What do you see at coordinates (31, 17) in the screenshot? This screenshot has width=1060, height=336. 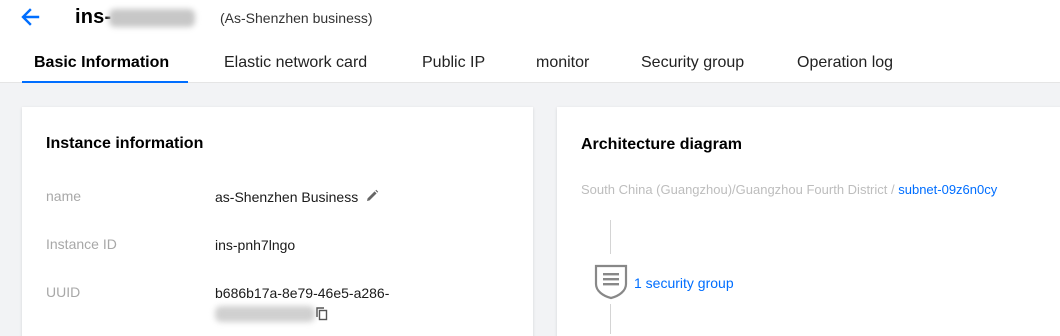 I see `back-arrow-icon` at bounding box center [31, 17].